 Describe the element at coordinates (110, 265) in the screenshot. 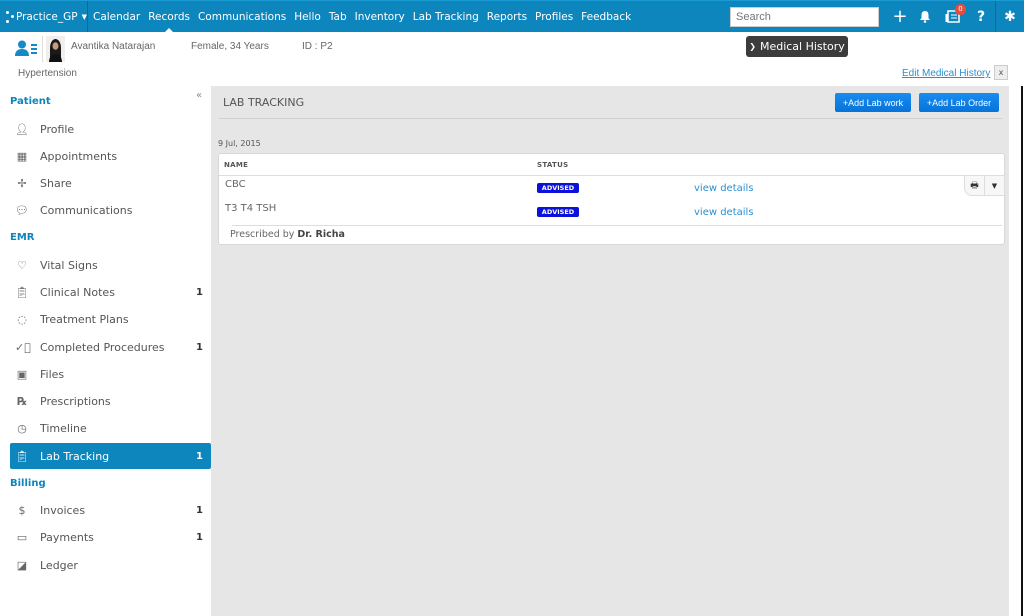

I see `sidebar-item-vital-signs: ♡ Vital Signs` at that location.